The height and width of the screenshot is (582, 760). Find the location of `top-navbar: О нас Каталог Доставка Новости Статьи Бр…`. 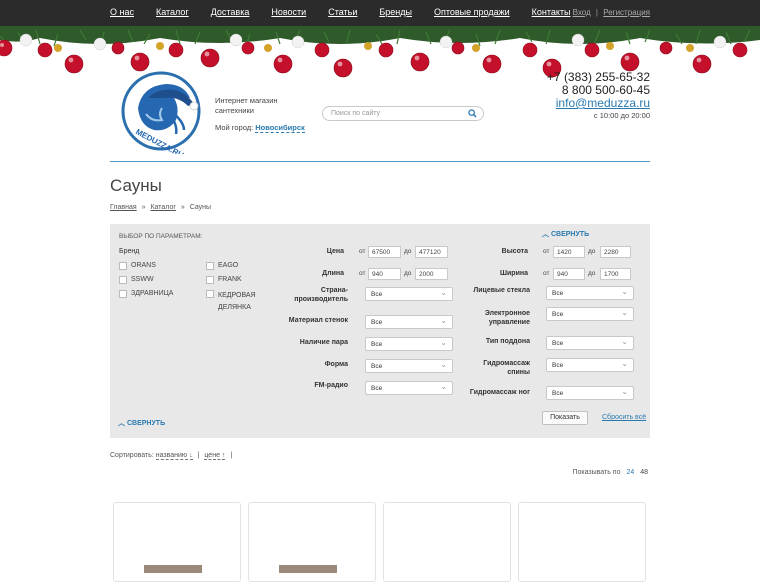

top-navbar: О нас Каталог Доставка Новости Статьи Бр… is located at coordinates (380, 13).